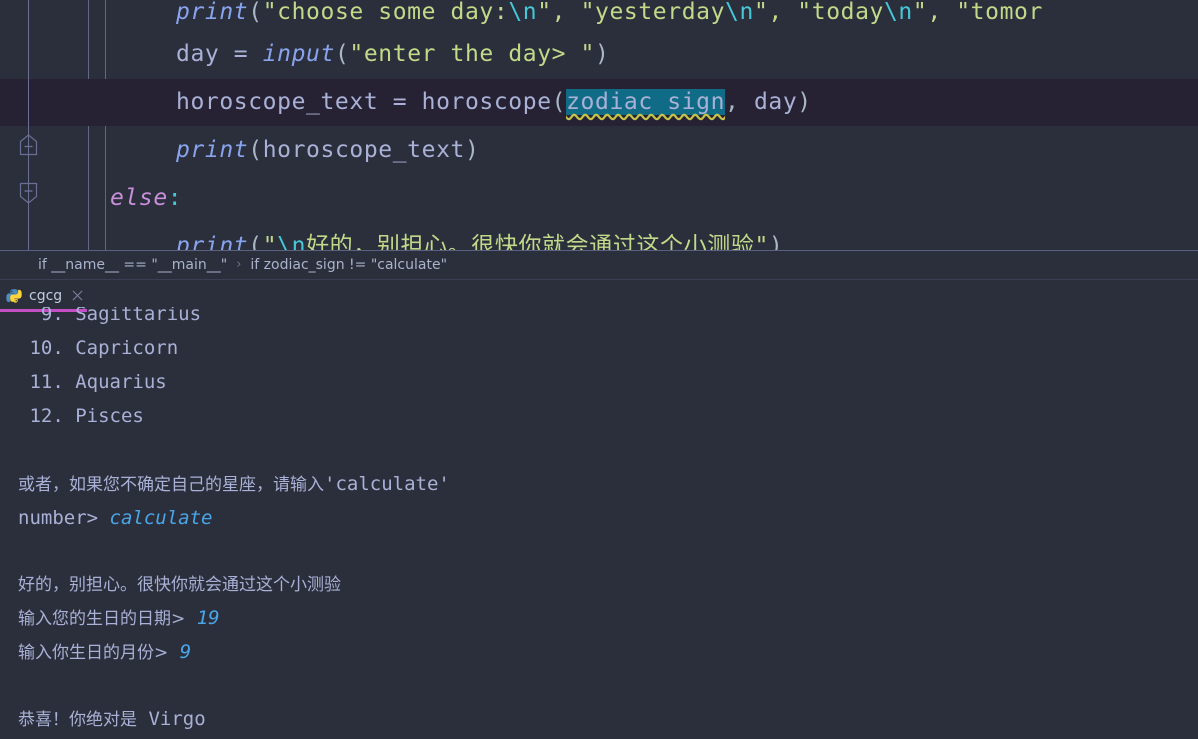  I want to click on code-token: zodiac sign, so click(646, 102).